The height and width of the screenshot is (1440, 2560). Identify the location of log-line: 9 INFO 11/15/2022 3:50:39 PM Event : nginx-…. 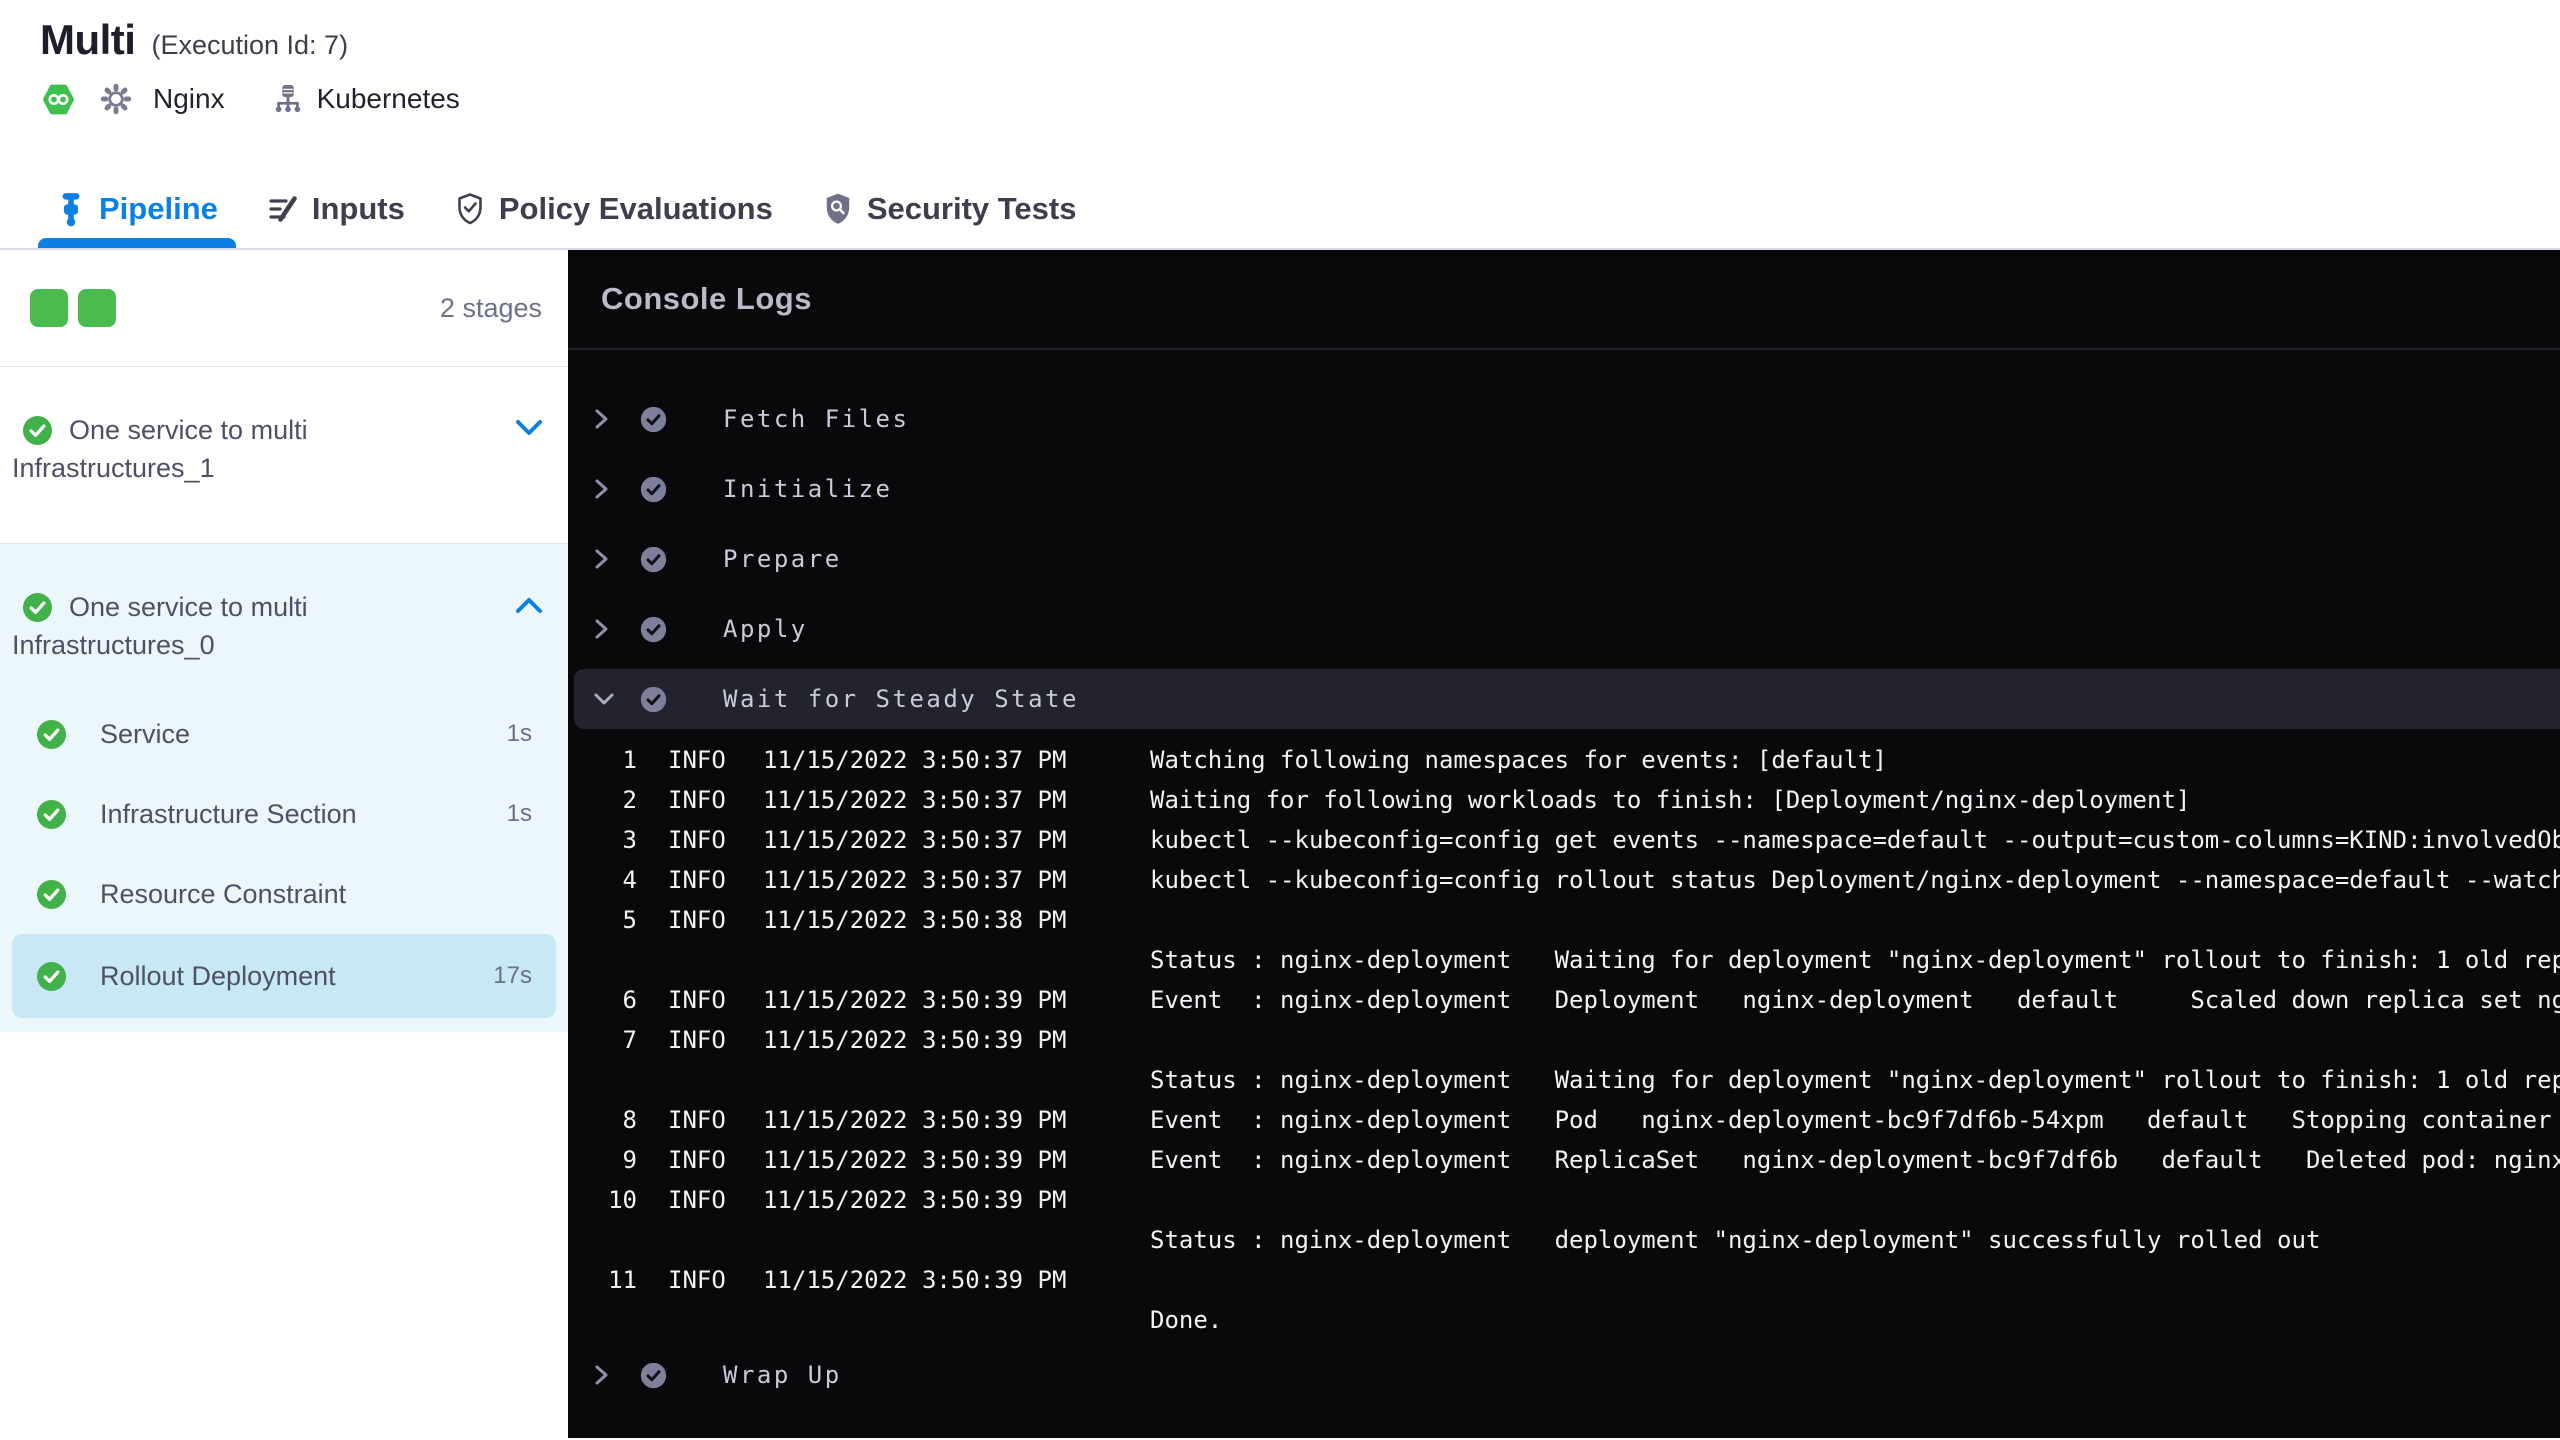
(1591, 1160).